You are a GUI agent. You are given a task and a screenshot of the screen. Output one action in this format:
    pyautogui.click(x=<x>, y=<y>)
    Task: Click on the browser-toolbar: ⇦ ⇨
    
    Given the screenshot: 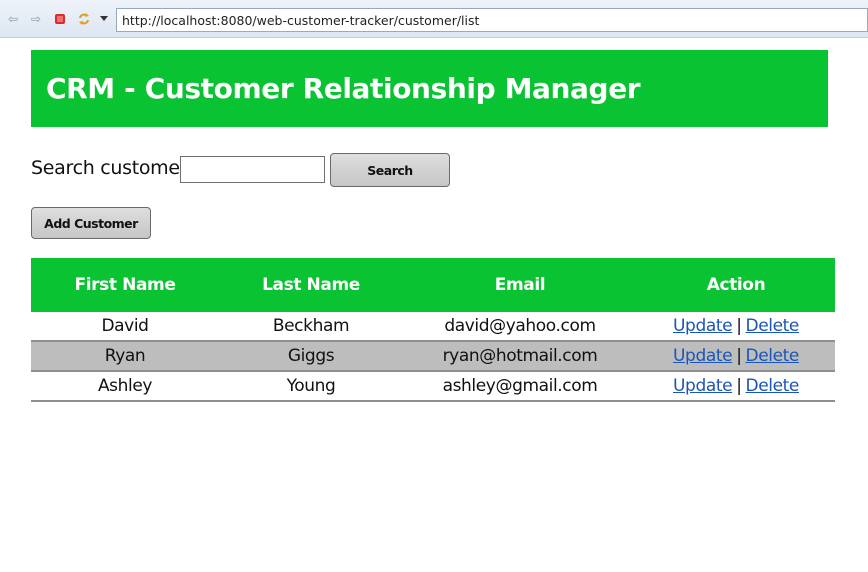 What is the action you would take?
    pyautogui.click(x=434, y=19)
    